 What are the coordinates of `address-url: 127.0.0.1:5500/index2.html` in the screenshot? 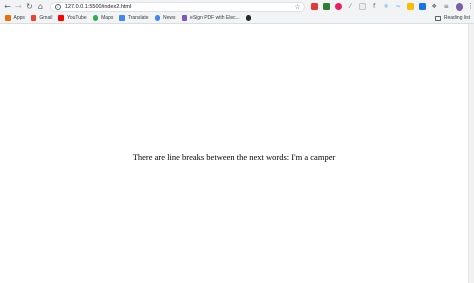 It's located at (98, 7).